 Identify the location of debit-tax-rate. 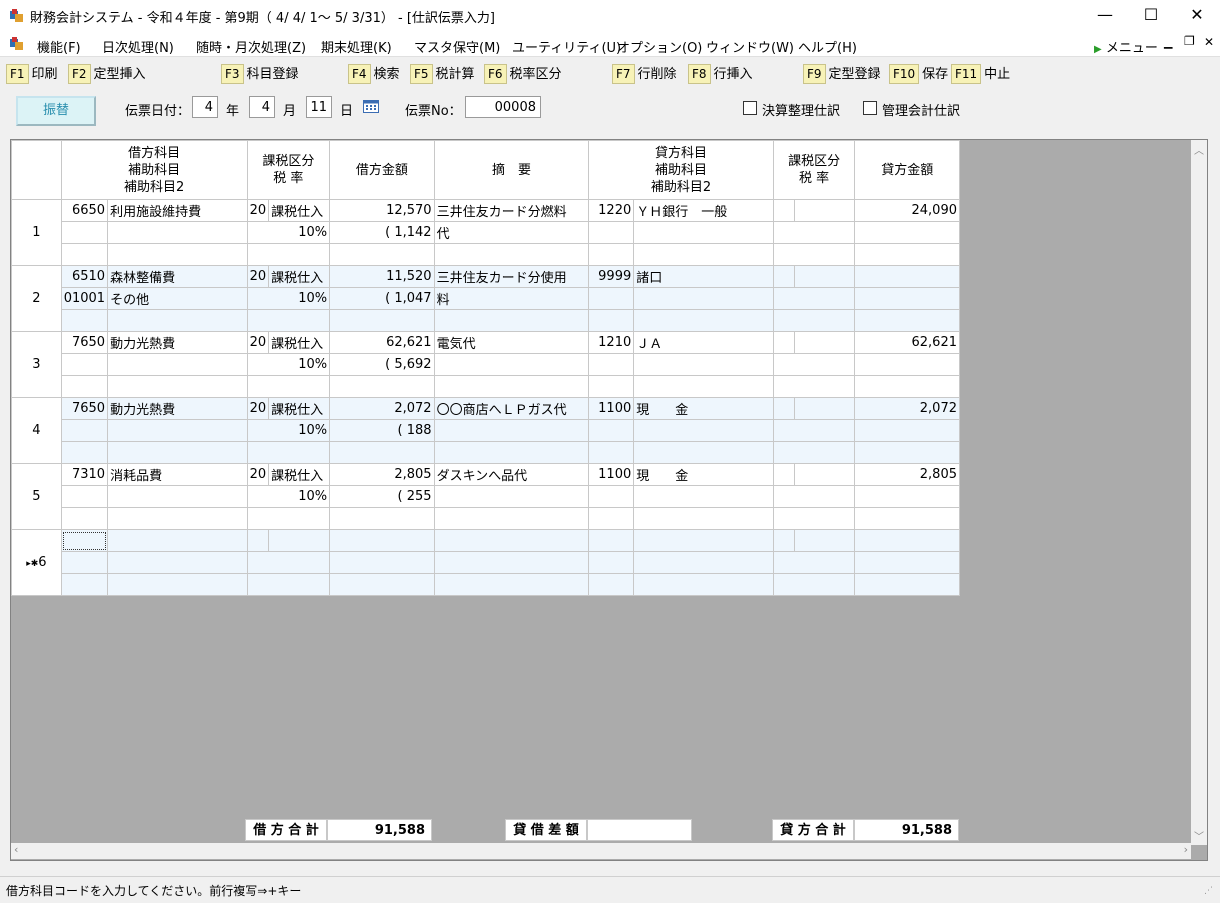
(288, 562).